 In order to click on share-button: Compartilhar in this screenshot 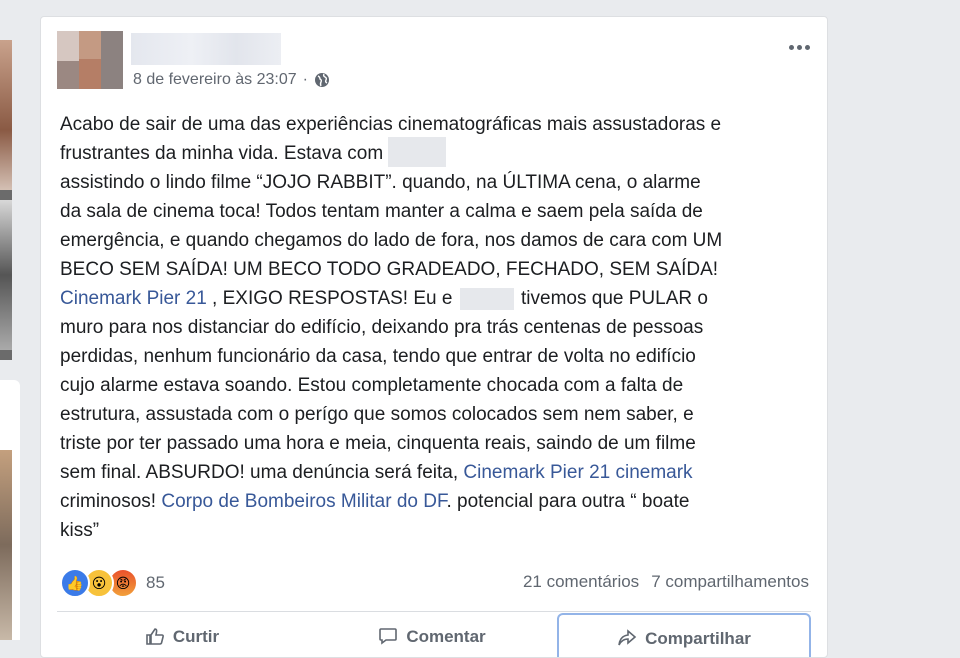, I will do `click(684, 635)`.